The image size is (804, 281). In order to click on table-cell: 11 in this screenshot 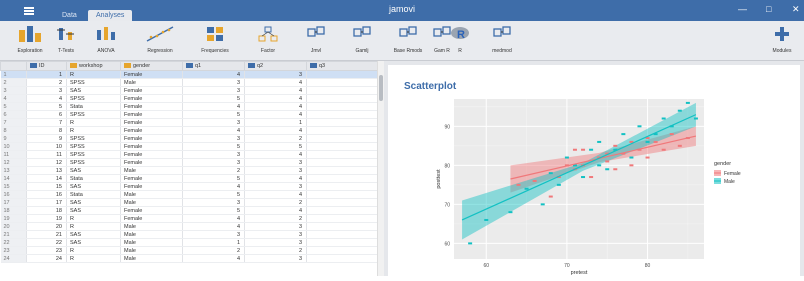, I will do `click(46, 154)`.